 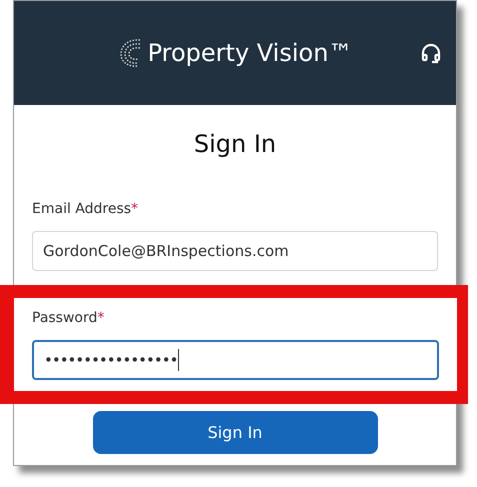 What do you see at coordinates (250, 53) in the screenshot?
I see `brand-name: Property Vision™` at bounding box center [250, 53].